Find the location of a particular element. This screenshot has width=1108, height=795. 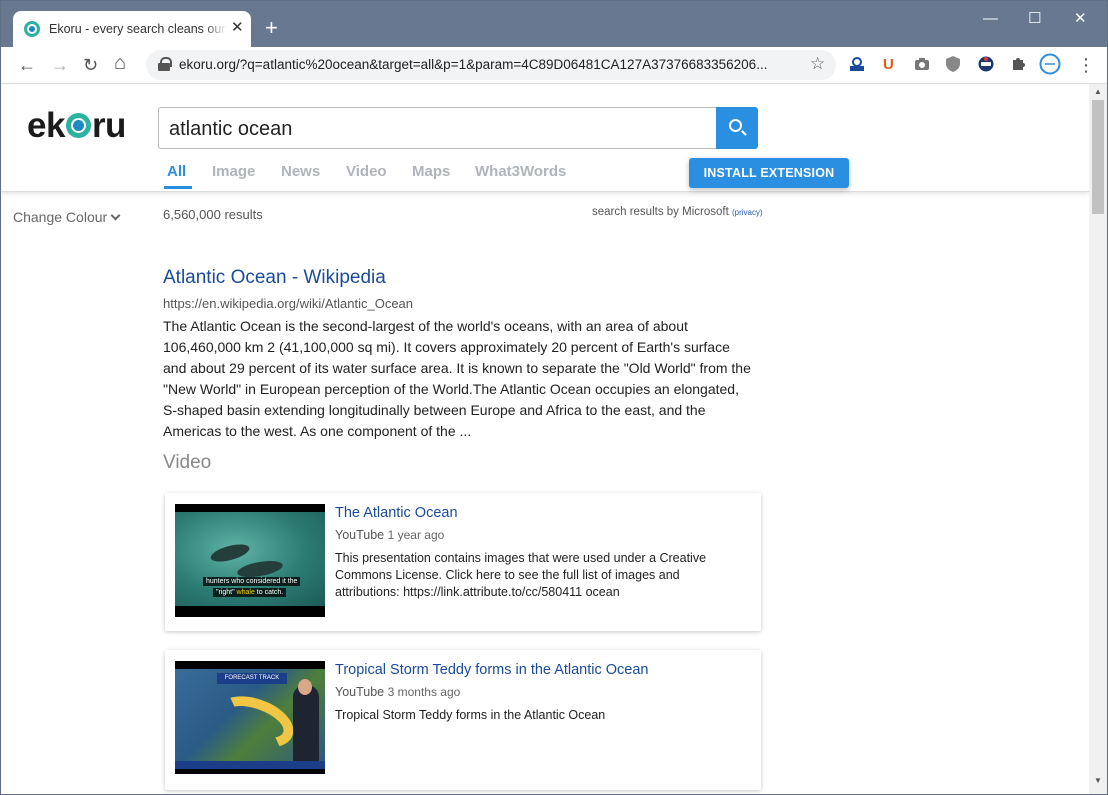

video-section-title: Video is located at coordinates (187, 462).